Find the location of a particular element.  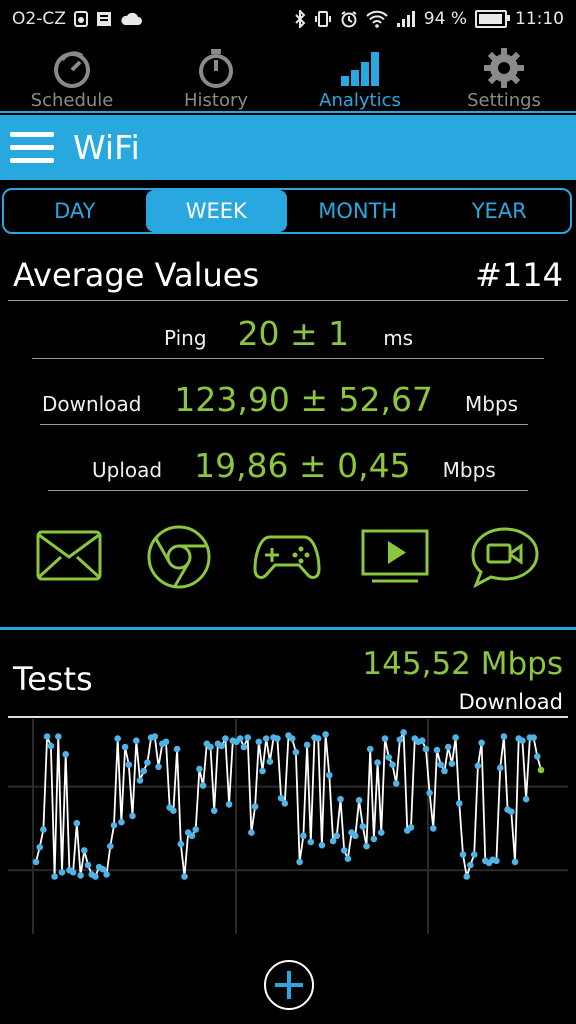

tv-play-icon is located at coordinates (395, 557).